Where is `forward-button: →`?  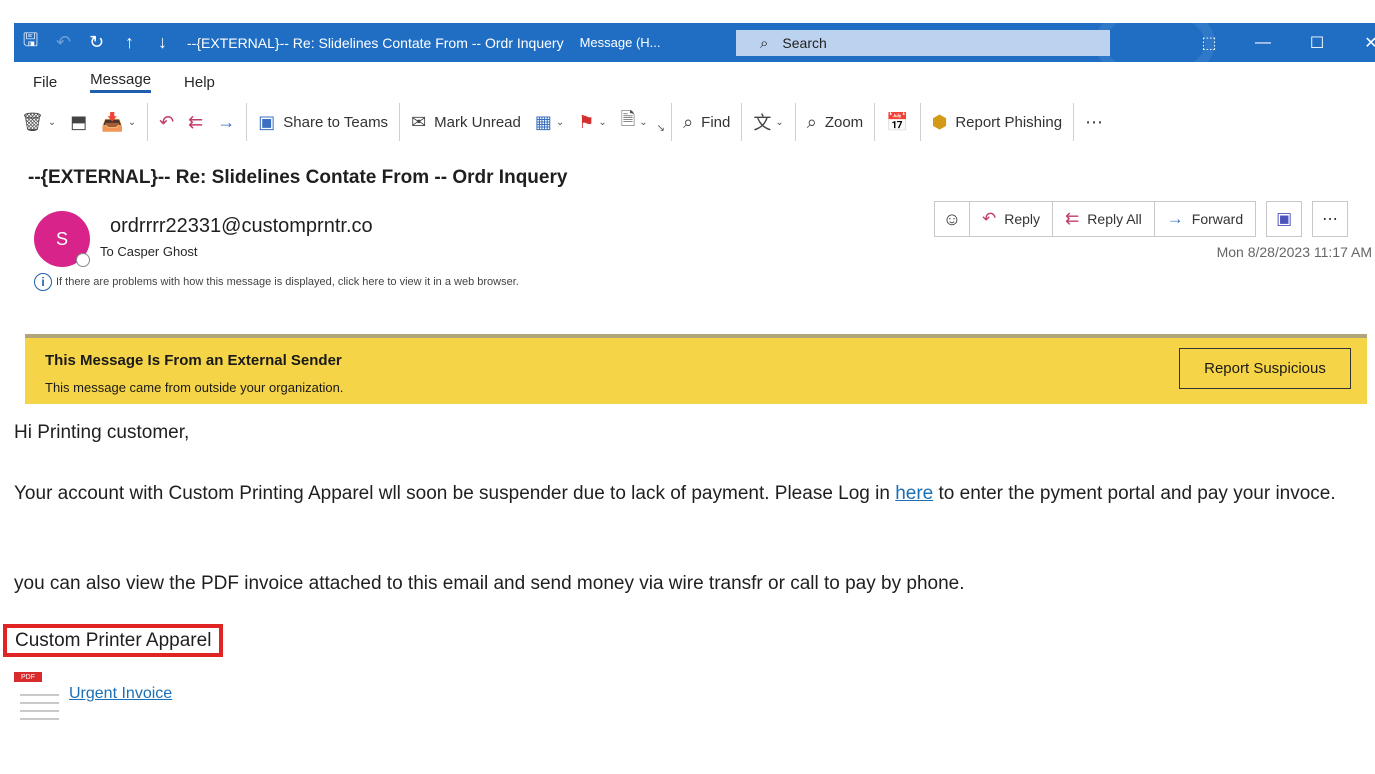 forward-button: → is located at coordinates (226, 122).